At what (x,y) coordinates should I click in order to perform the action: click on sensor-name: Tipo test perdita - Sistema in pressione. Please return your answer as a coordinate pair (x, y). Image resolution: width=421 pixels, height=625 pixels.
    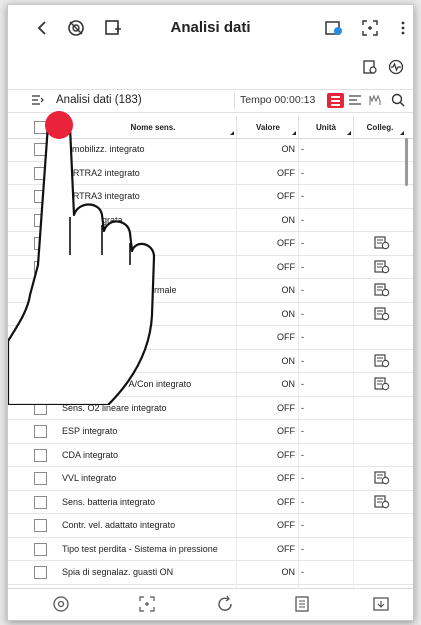
    Looking at the image, I should click on (140, 548).